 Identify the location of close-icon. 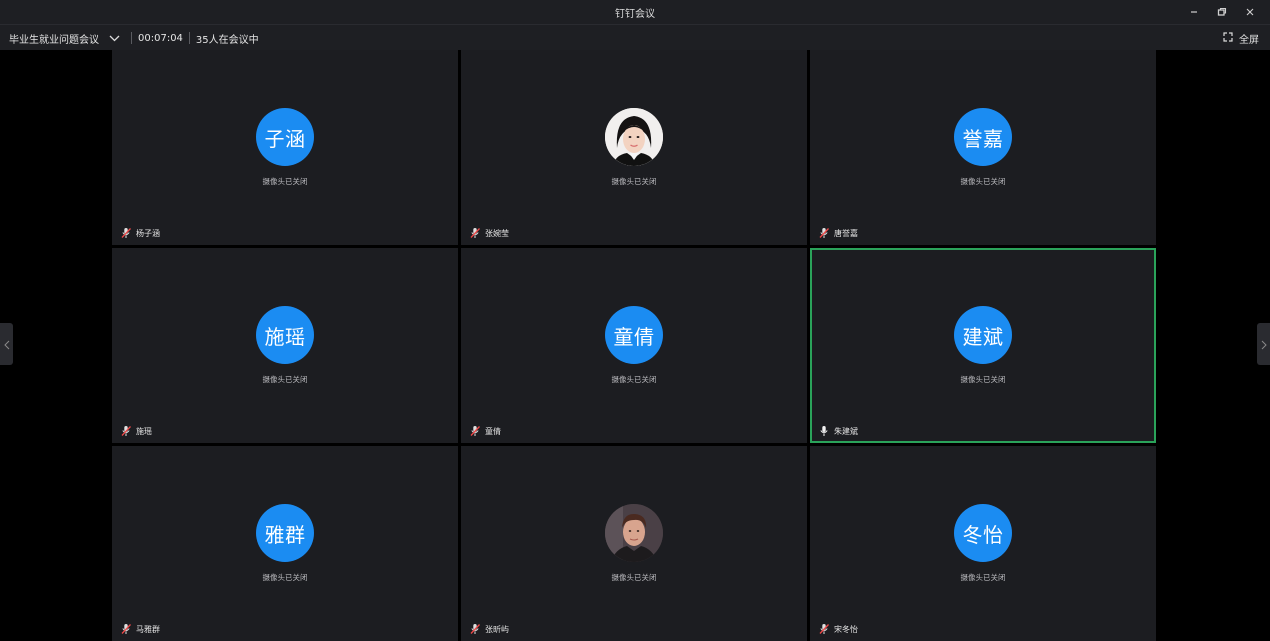
(1250, 12).